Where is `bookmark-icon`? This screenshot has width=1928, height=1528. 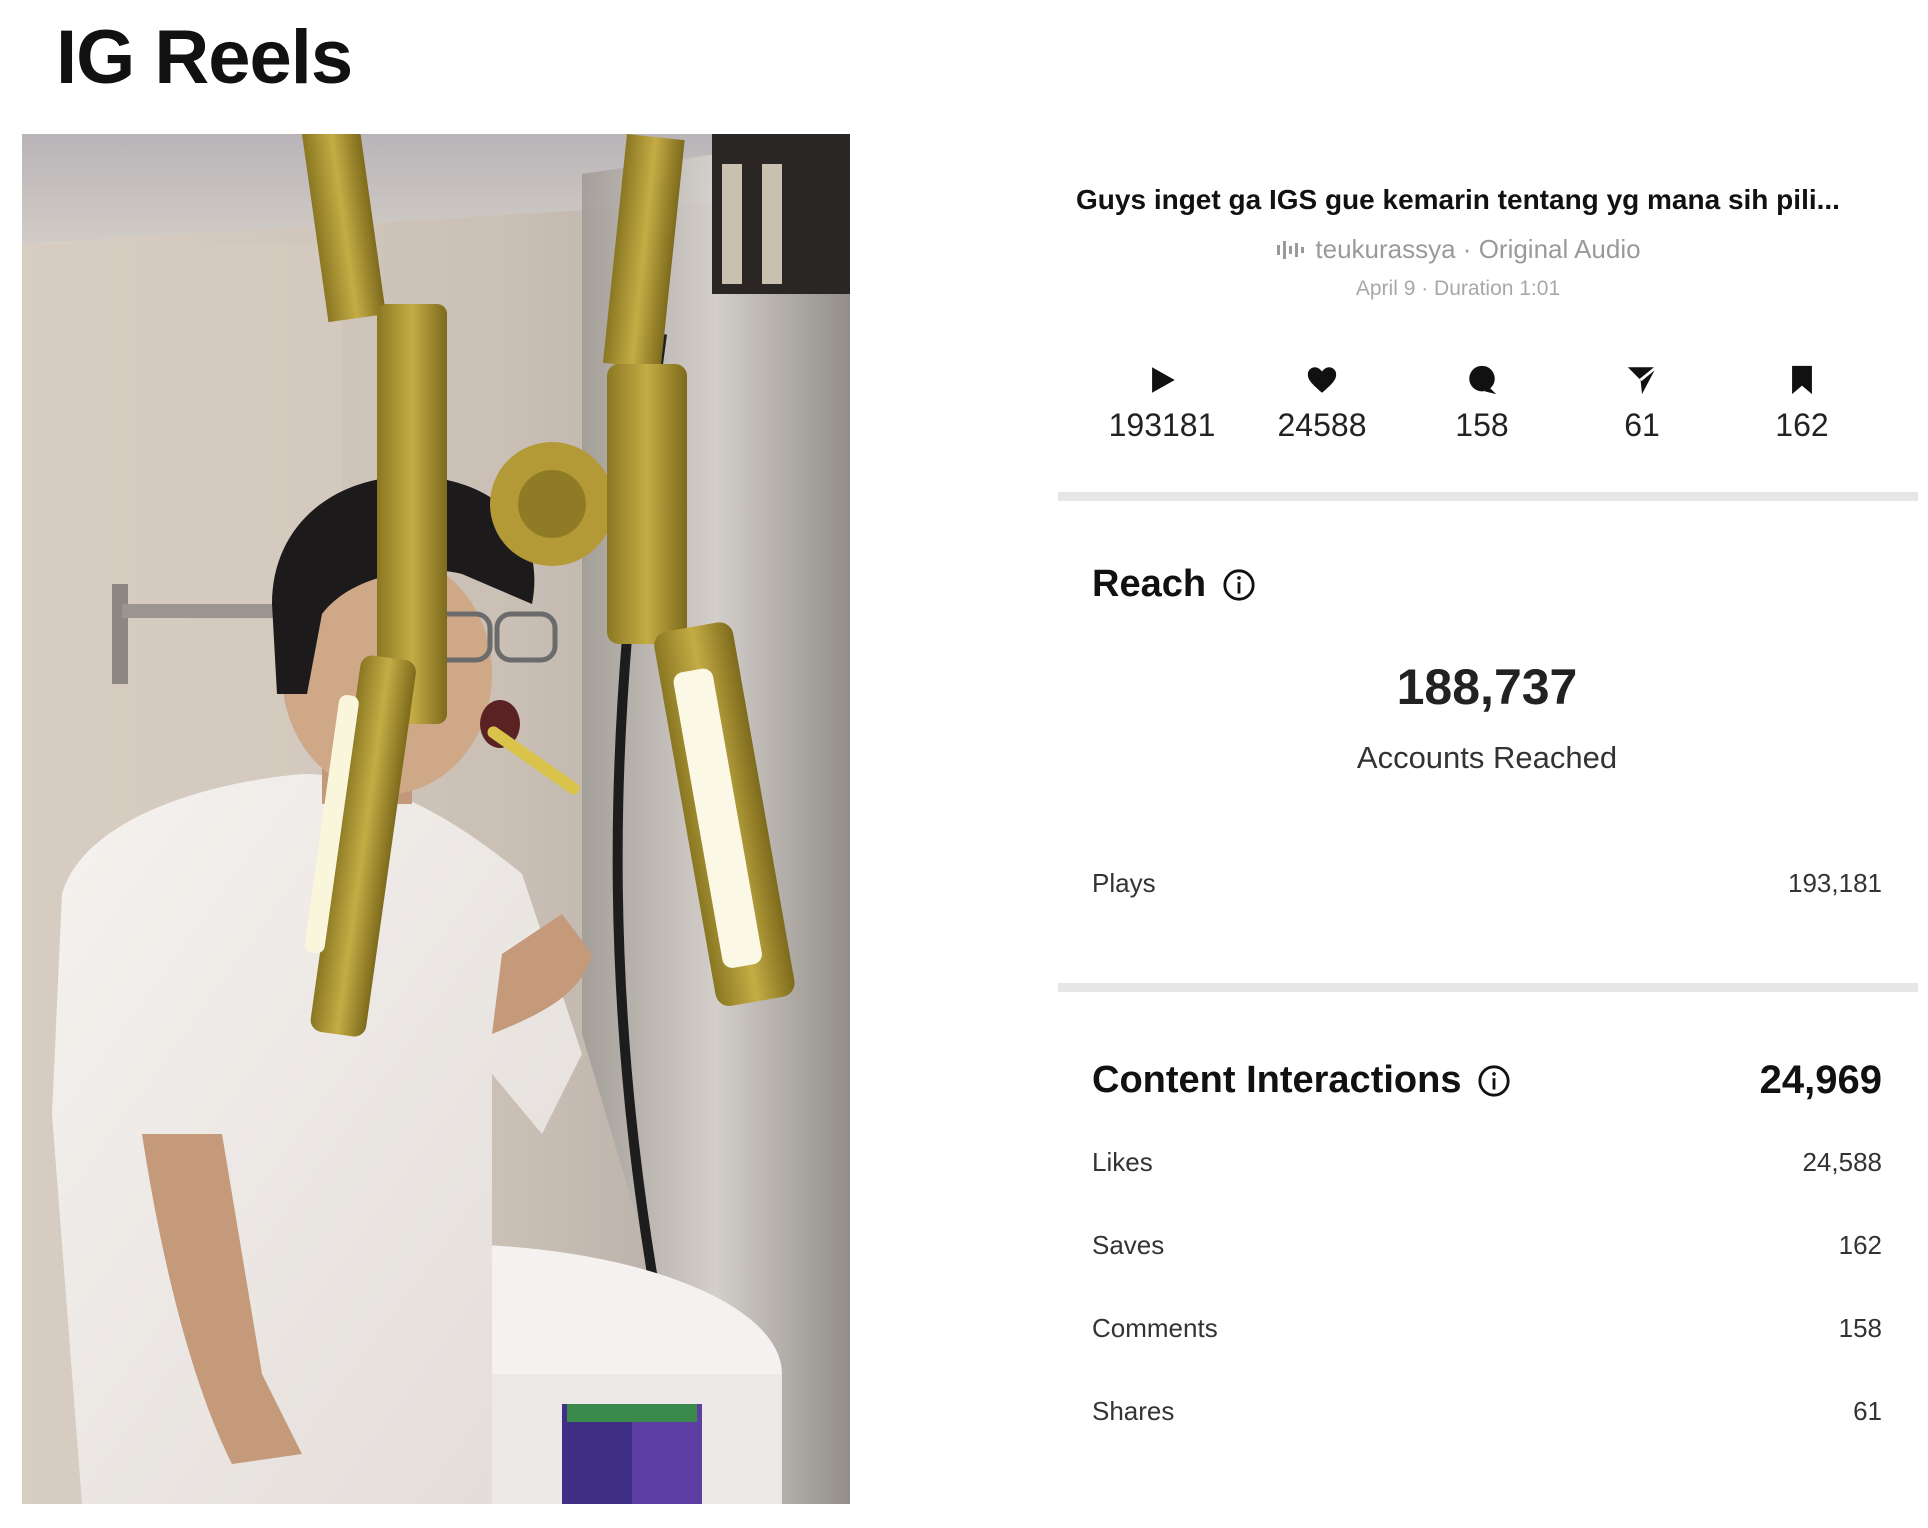
bookmark-icon is located at coordinates (1802, 380).